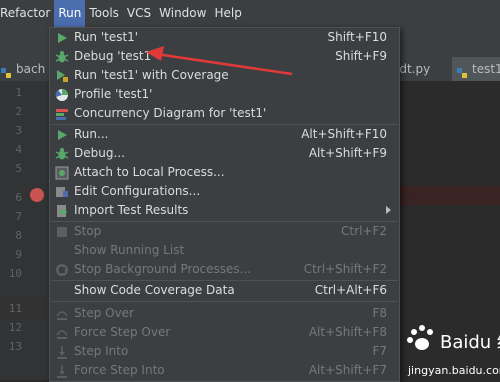  What do you see at coordinates (413, 69) in the screenshot?
I see `tab-label: ldt.py` at bounding box center [413, 69].